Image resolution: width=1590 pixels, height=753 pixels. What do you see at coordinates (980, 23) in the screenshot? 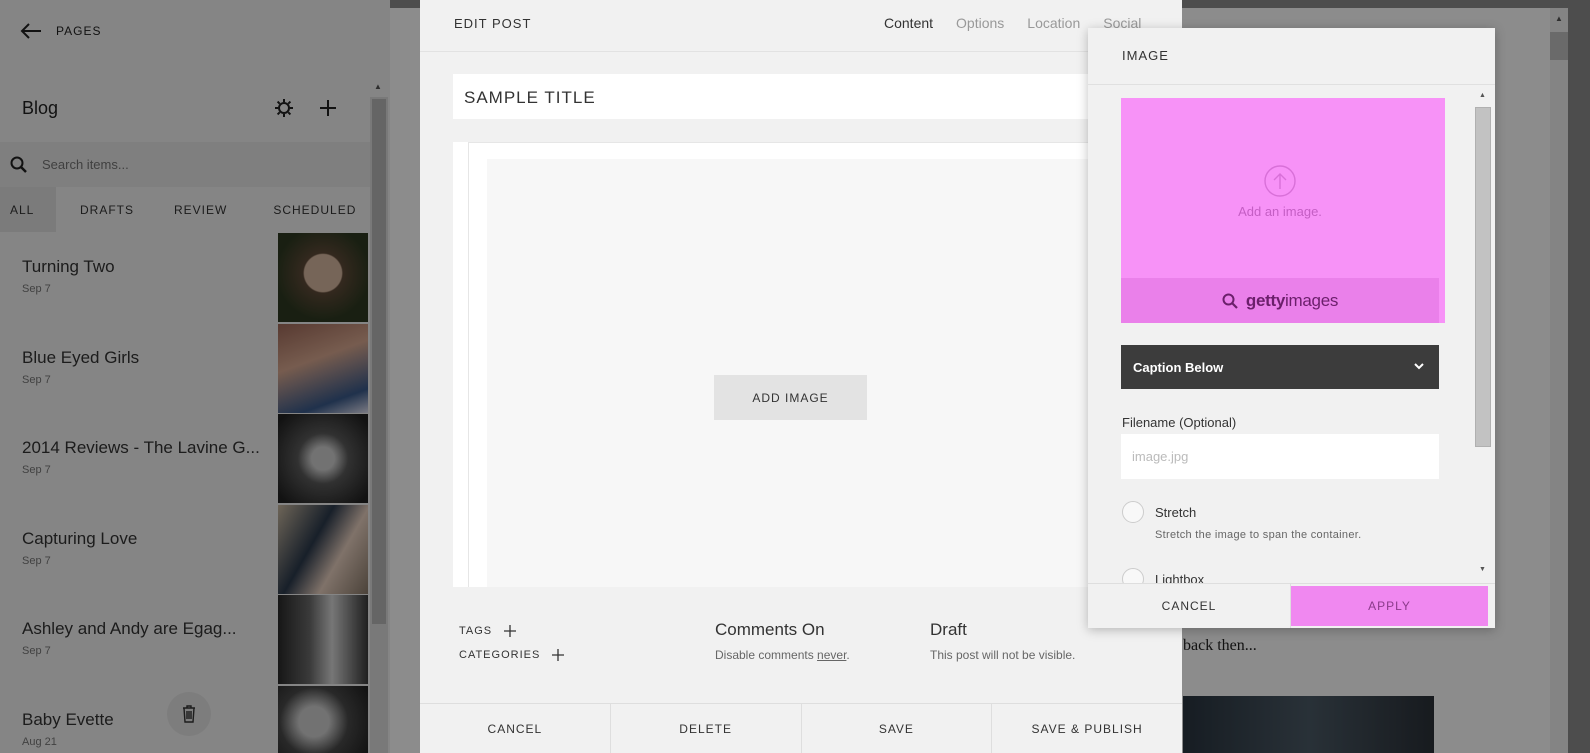
I see `tab-options: Options` at bounding box center [980, 23].